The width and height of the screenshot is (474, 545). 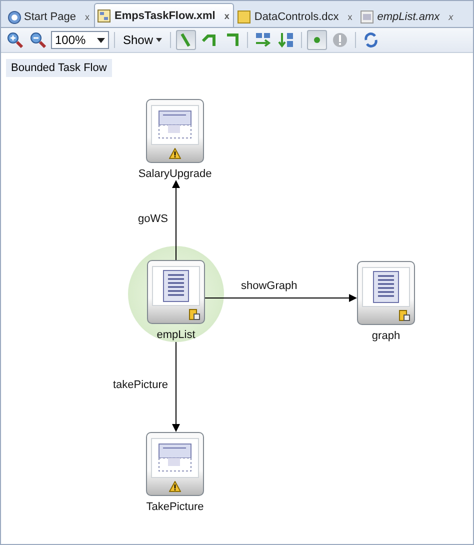 What do you see at coordinates (286, 40) in the screenshot?
I see `vertical-layout-icon` at bounding box center [286, 40].